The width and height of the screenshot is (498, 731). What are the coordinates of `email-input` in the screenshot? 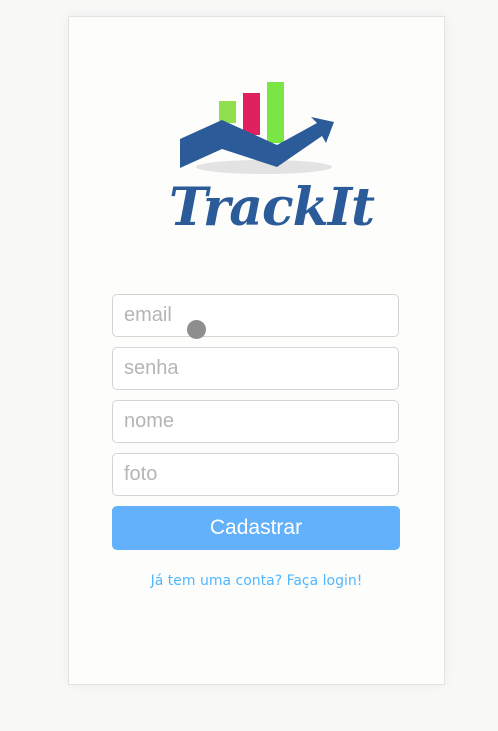 It's located at (255, 315).